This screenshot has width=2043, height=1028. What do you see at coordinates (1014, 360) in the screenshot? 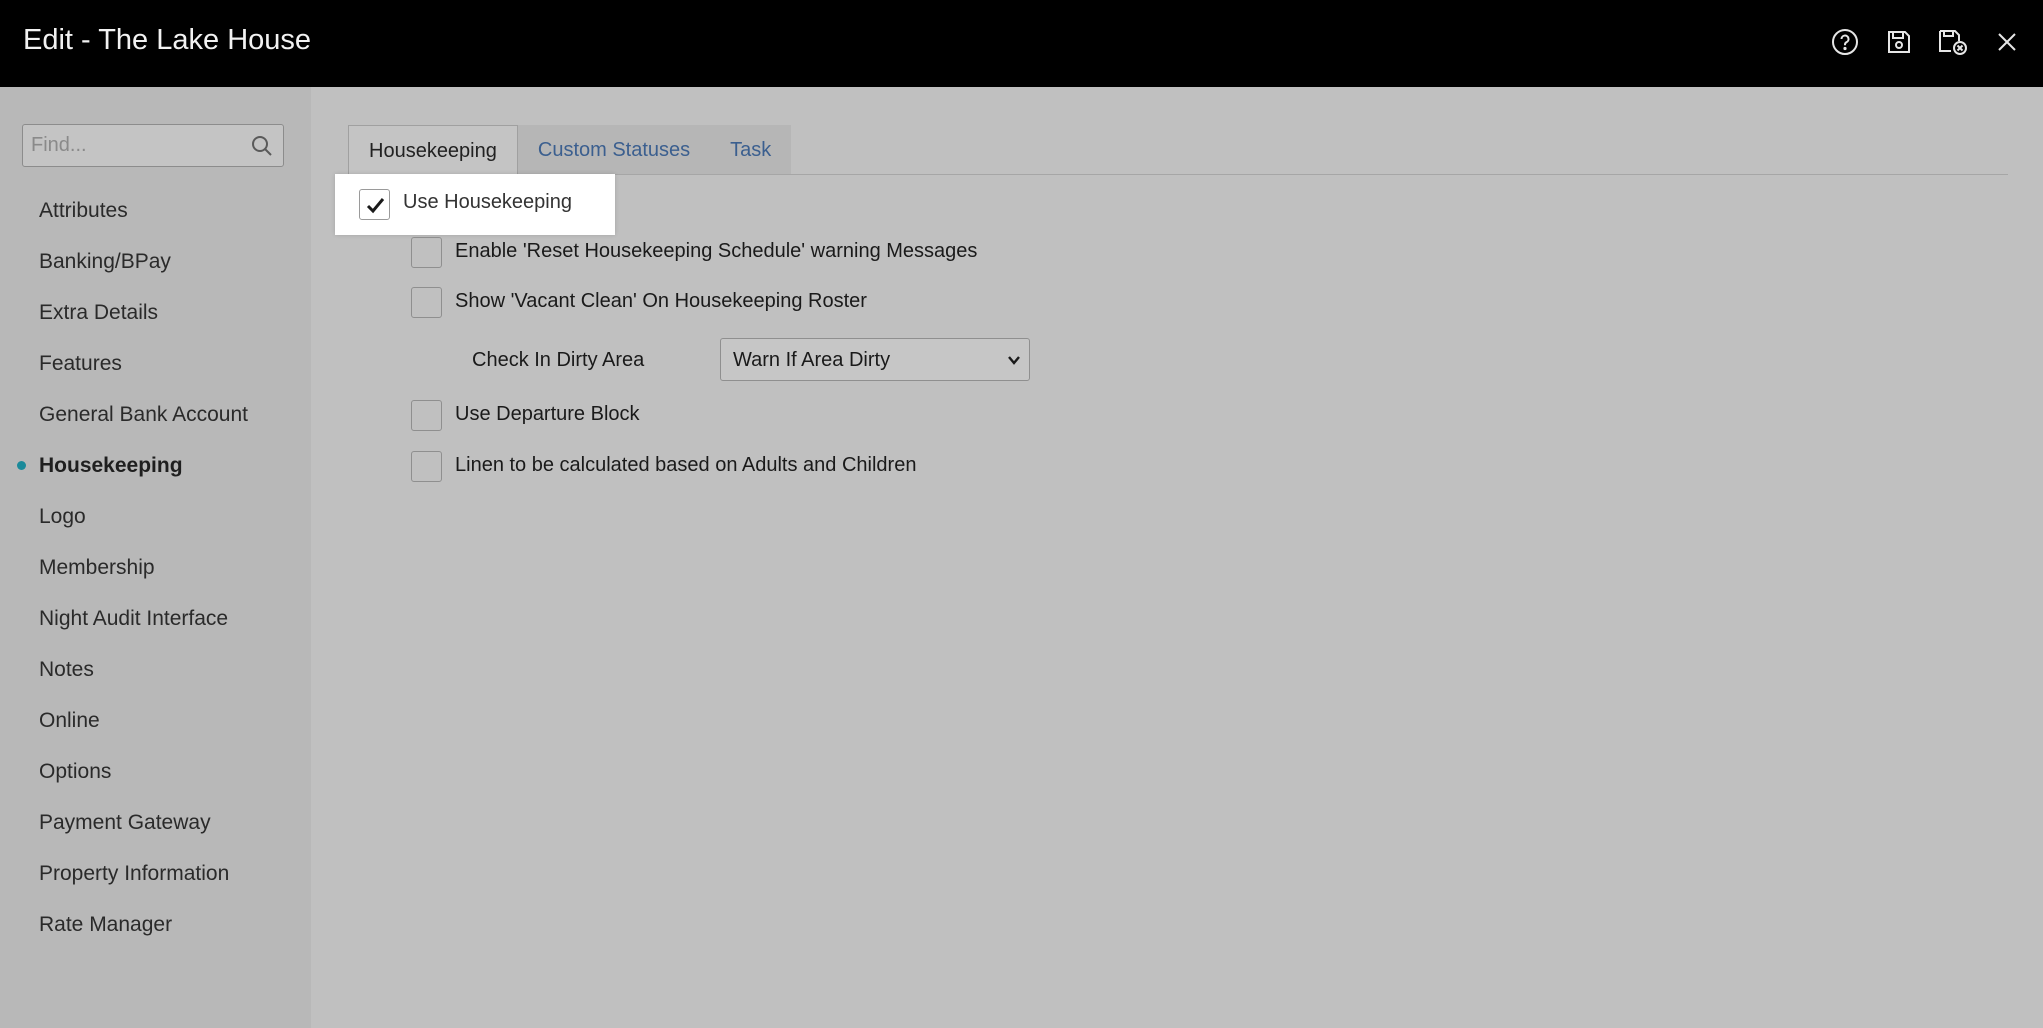
I see `chevron-down-icon` at bounding box center [1014, 360].